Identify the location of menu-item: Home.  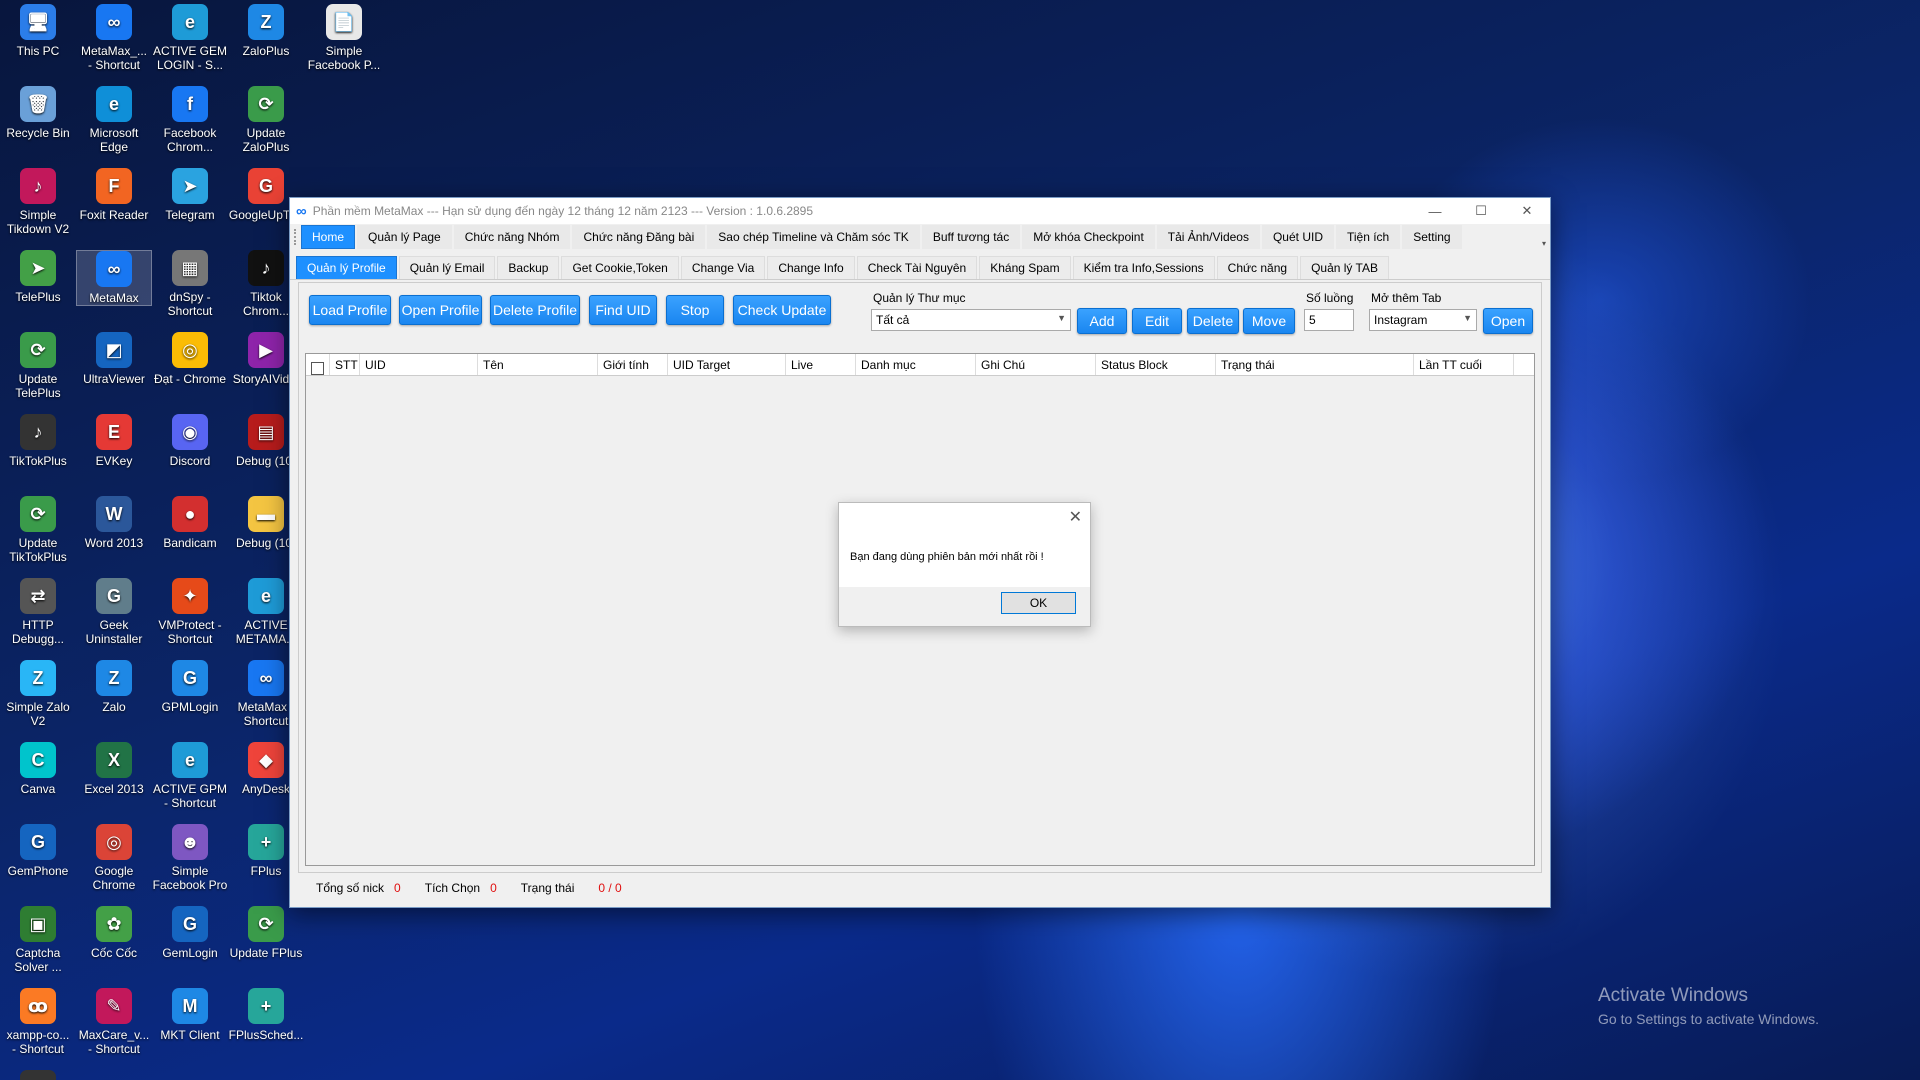
(328, 237).